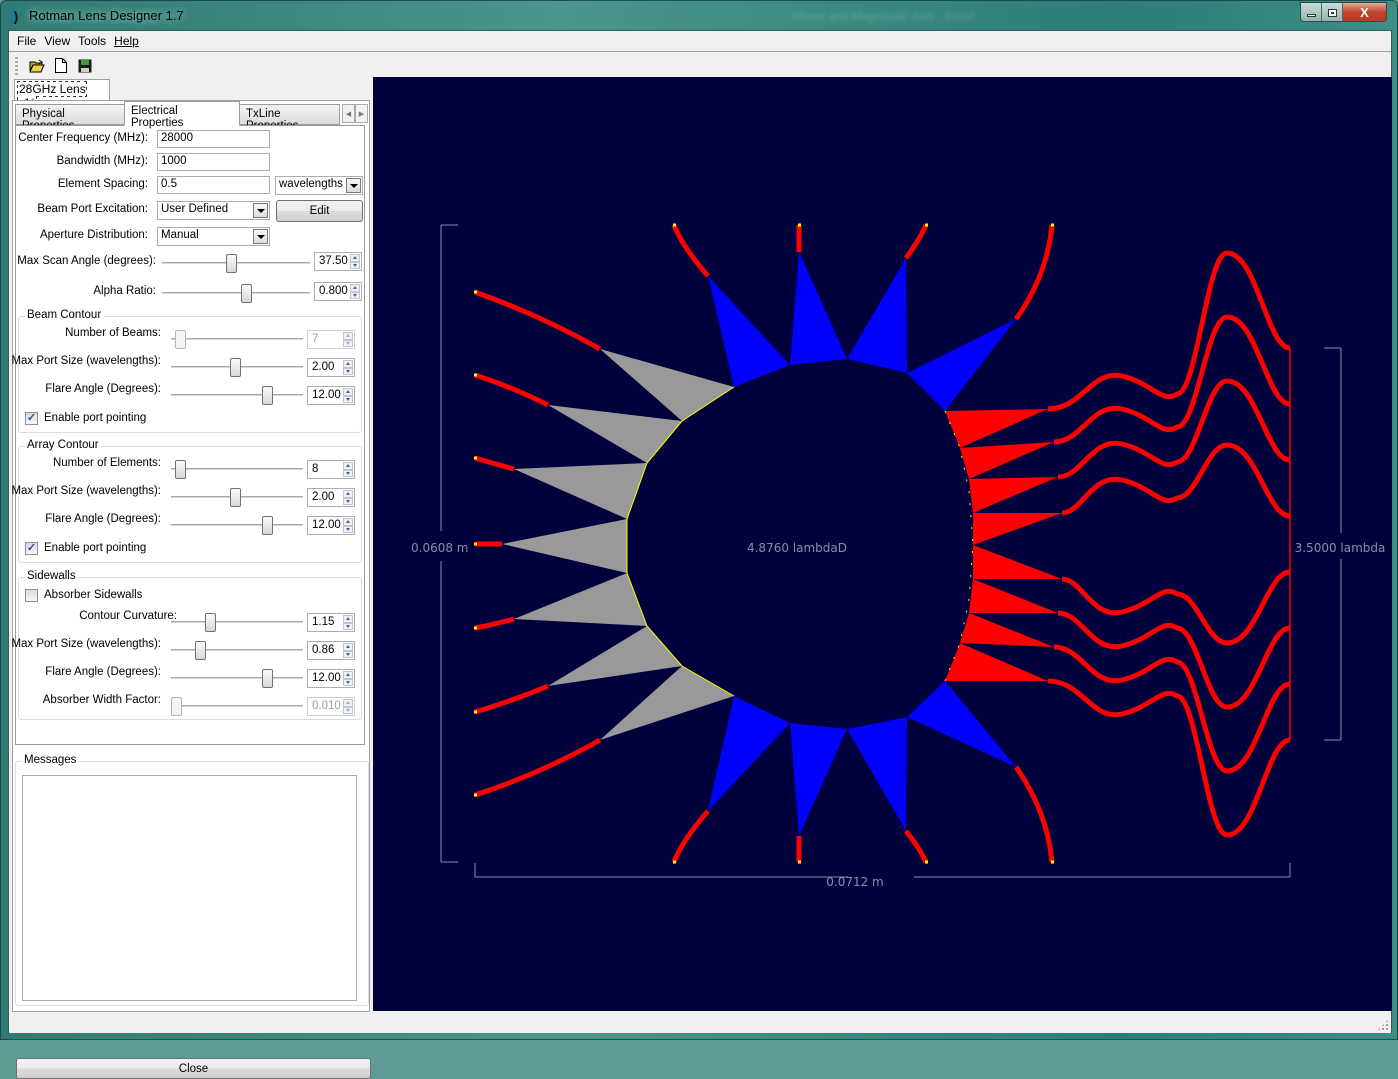  Describe the element at coordinates (31, 595) in the screenshot. I see `absorber-sidewalls-checkbox` at that location.